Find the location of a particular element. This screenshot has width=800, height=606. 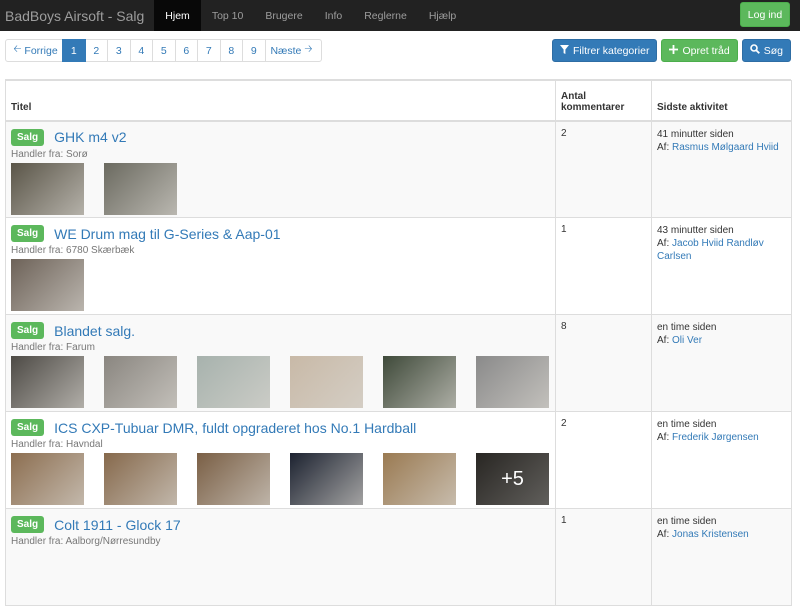

nav-item-hjem: Hjem is located at coordinates (177, 15).